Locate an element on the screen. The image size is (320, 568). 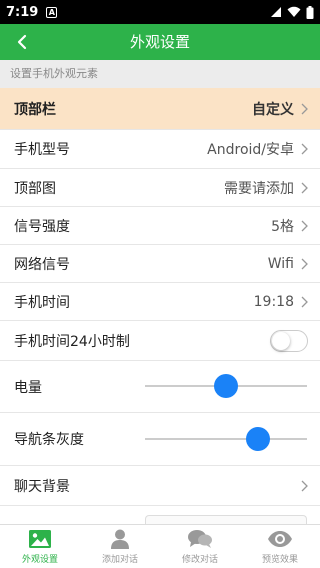
row-value: Android/安卓 is located at coordinates (250, 150).